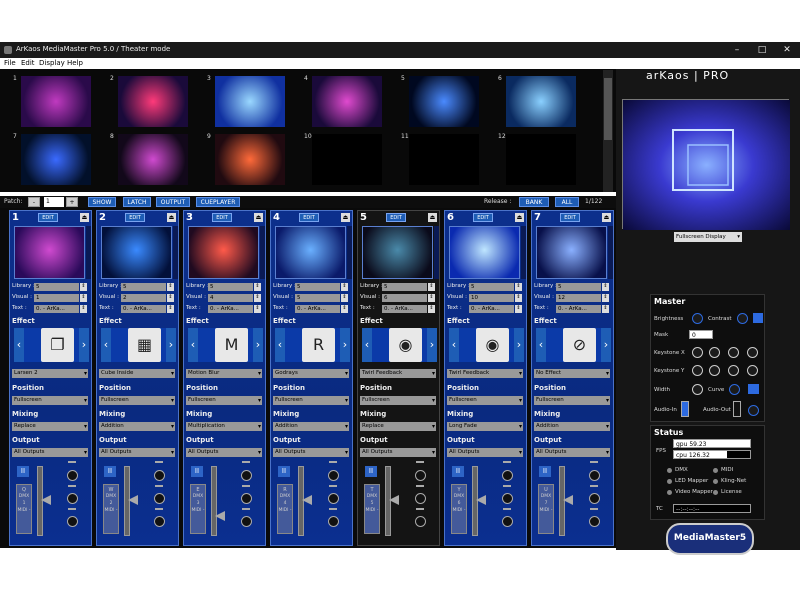  Describe the element at coordinates (742, 318) in the screenshot. I see `contrast-knob` at that location.